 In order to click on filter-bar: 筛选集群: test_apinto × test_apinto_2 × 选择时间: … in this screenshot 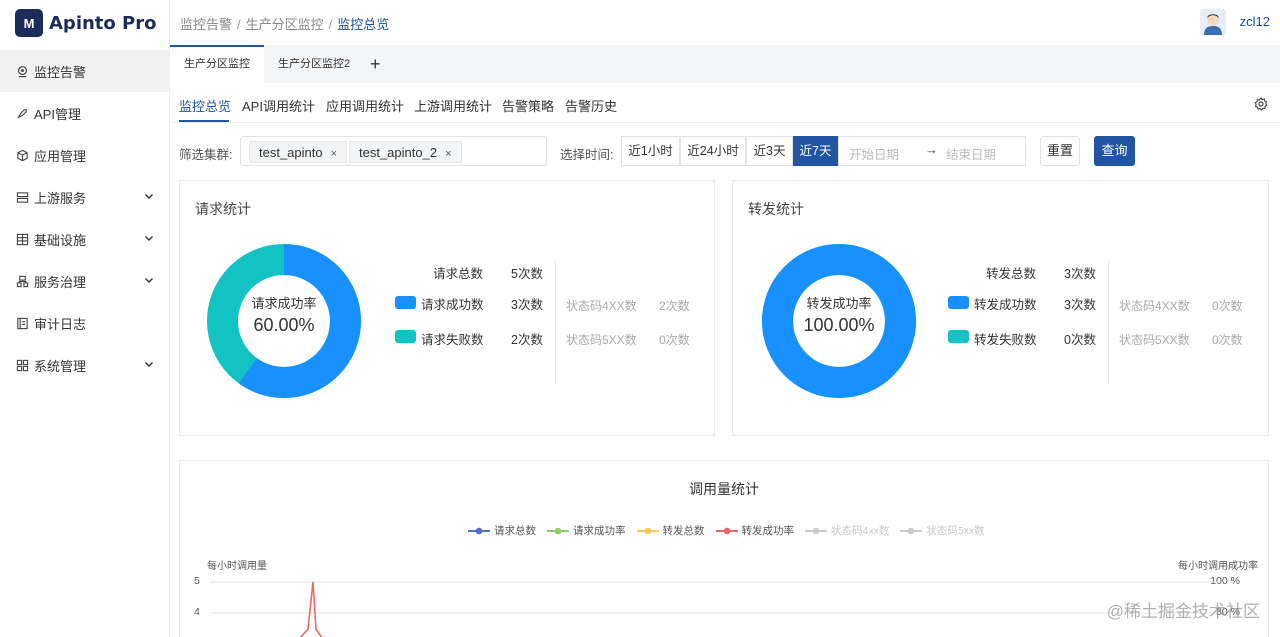, I will do `click(725, 151)`.